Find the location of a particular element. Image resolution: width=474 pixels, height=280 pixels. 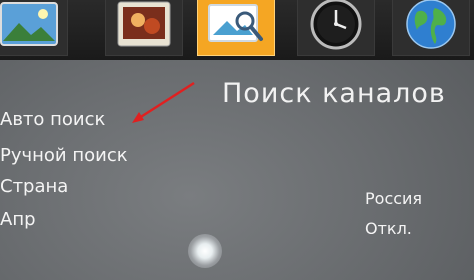

menu-item-country: Страна is located at coordinates (34, 186).